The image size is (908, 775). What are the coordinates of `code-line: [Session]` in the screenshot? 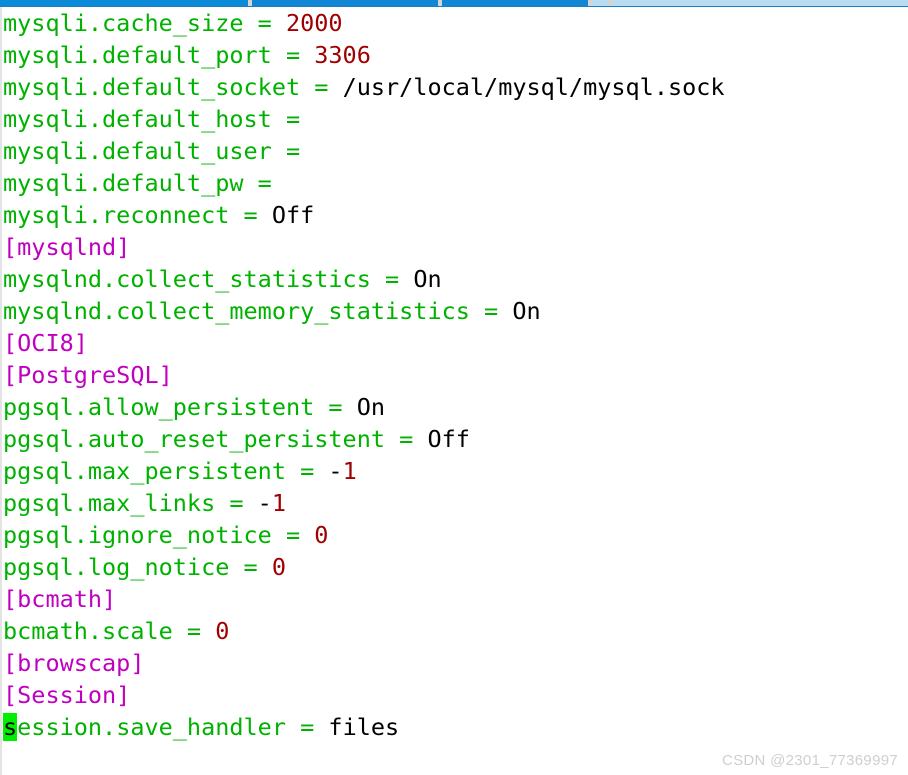 It's located at (455, 695).